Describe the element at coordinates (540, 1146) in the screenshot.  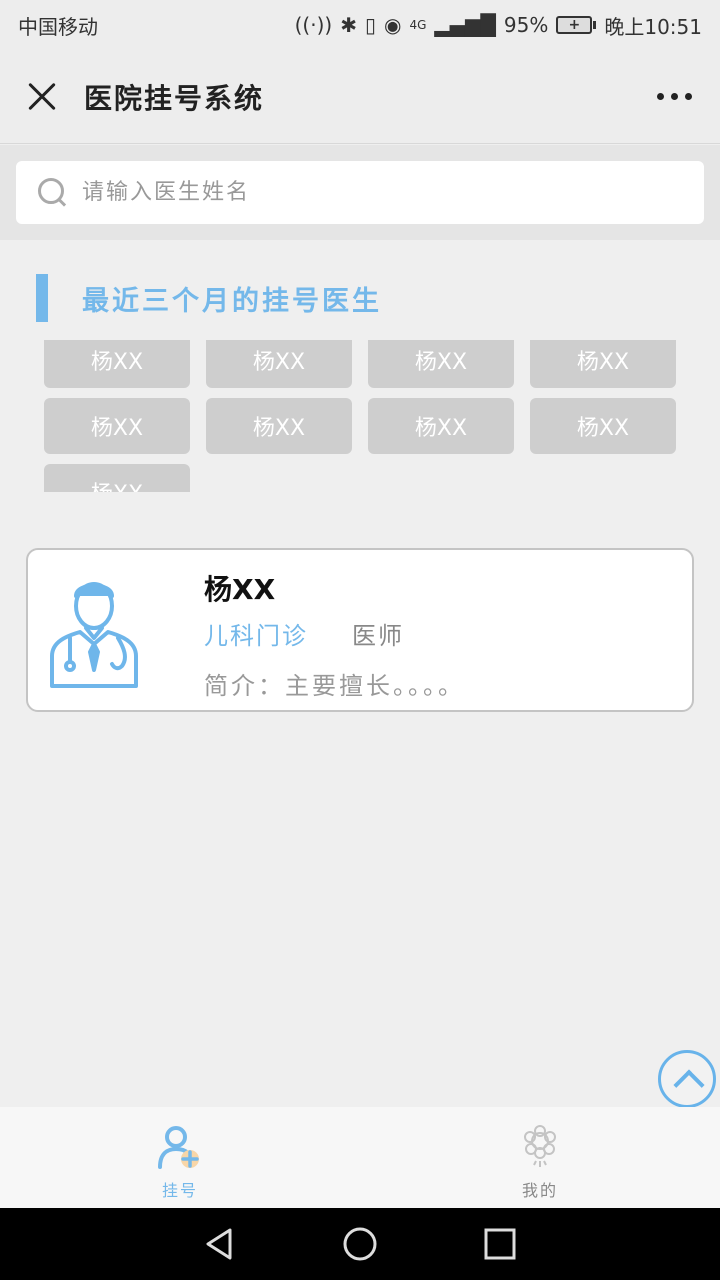
I see `profile-icon` at that location.